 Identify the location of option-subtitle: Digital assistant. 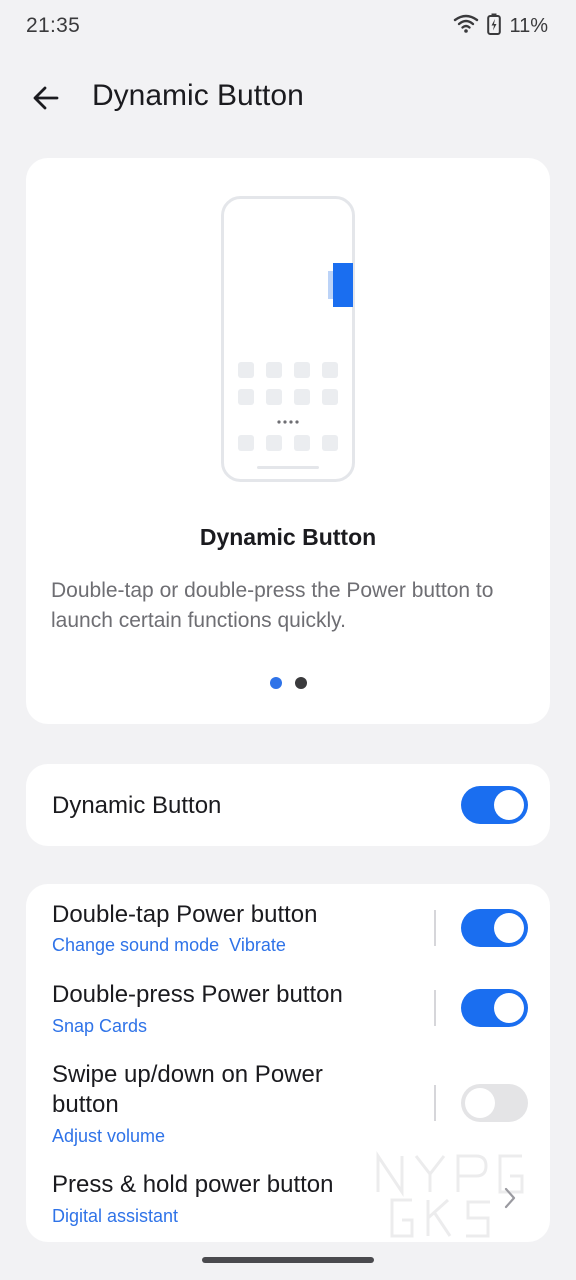
(115, 1216).